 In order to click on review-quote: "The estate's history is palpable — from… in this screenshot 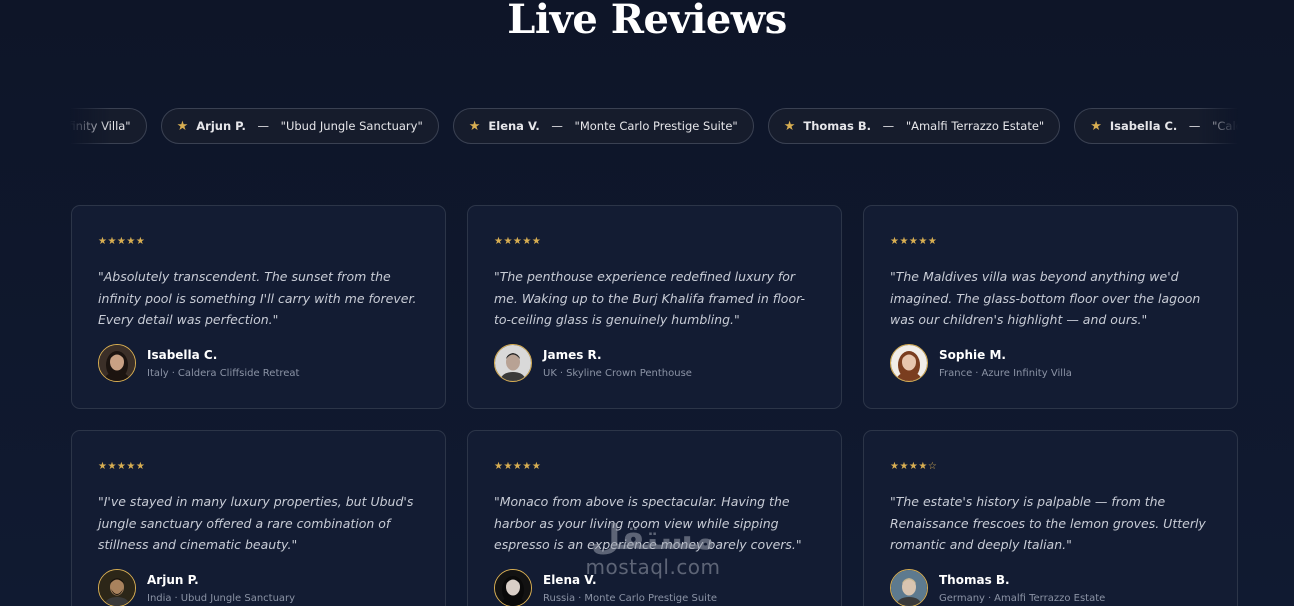, I will do `click(1048, 523)`.